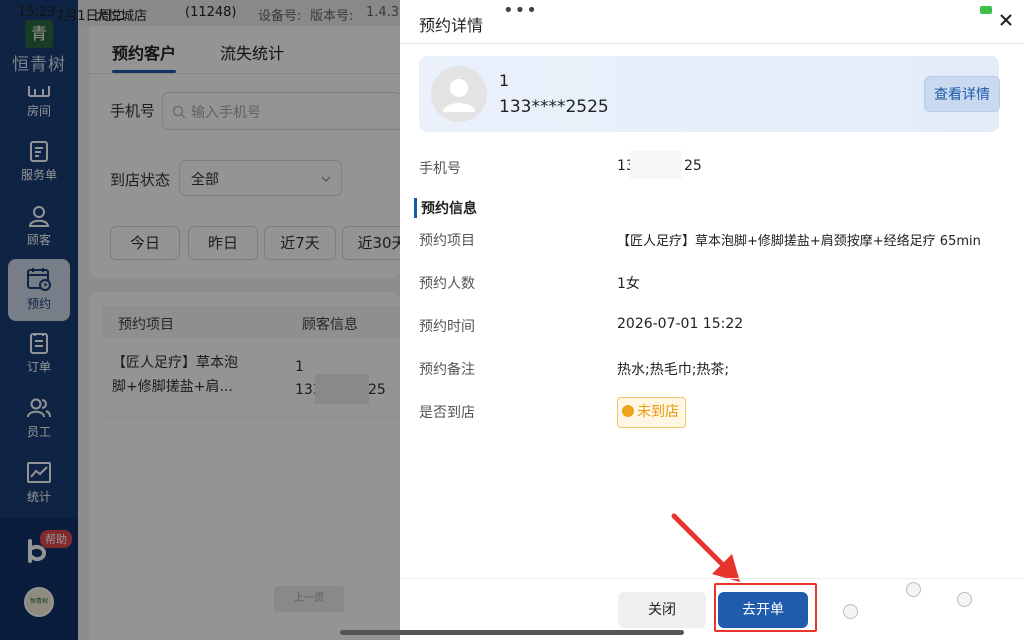  What do you see at coordinates (628, 411) in the screenshot?
I see `warning-dot-icon` at bounding box center [628, 411].